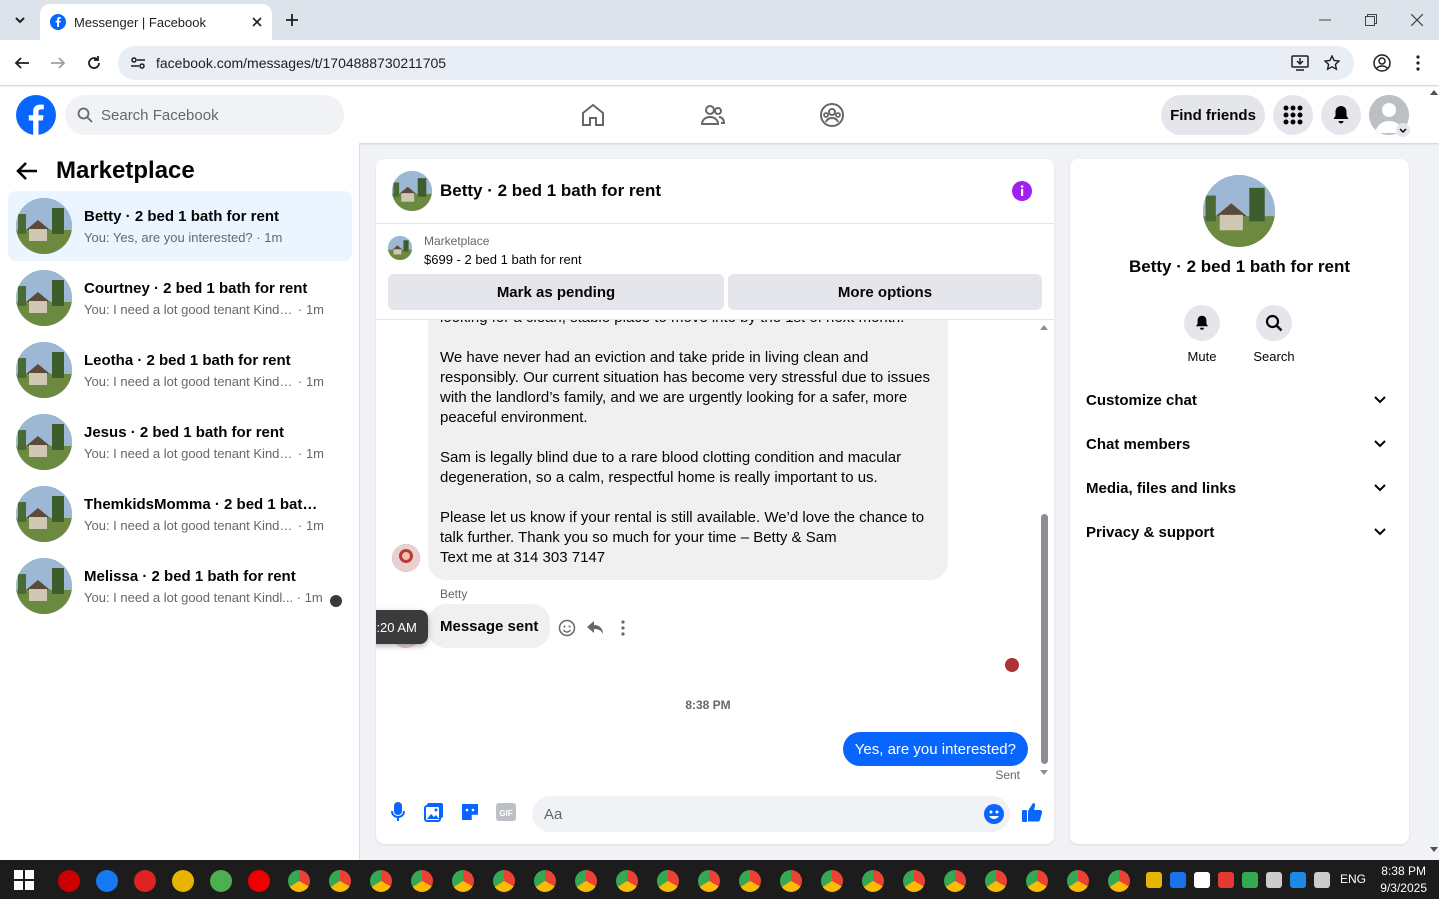 The height and width of the screenshot is (899, 1439). I want to click on wps-icon, so click(145, 881).